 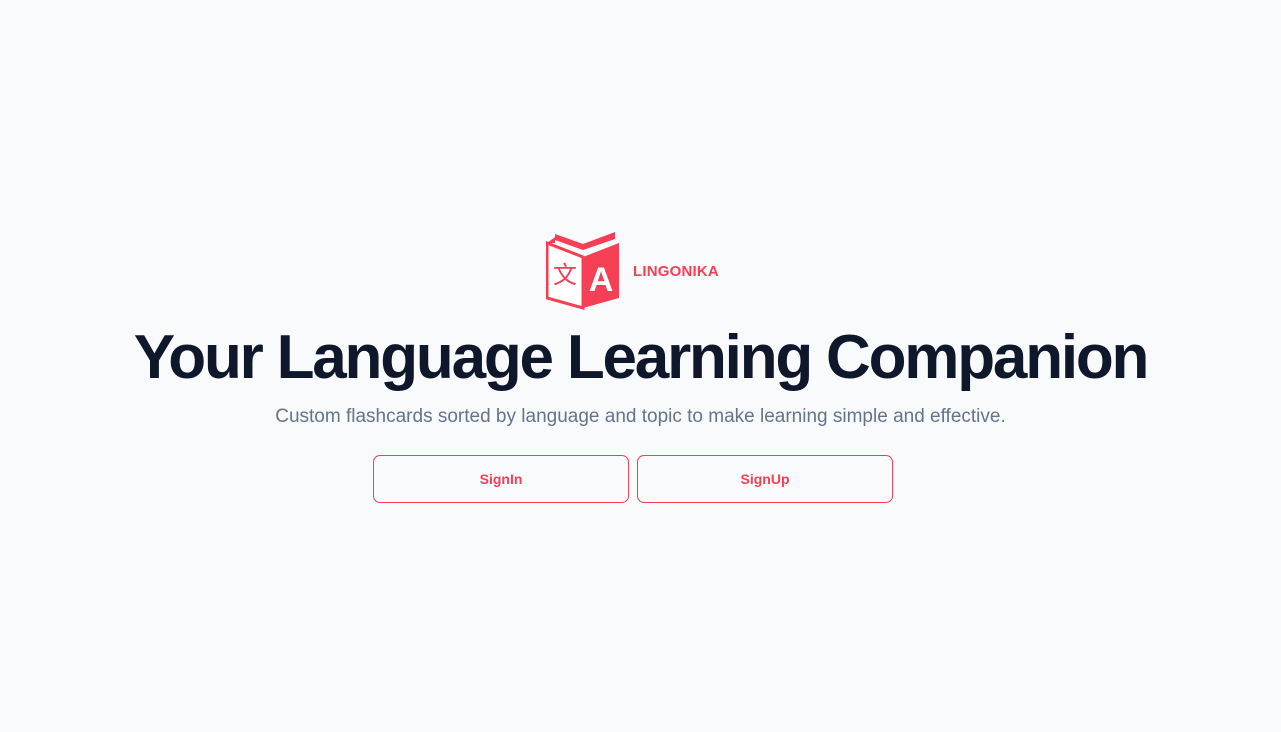 I want to click on brand-logo: 文 A LINGONIKA, so click(x=632, y=271).